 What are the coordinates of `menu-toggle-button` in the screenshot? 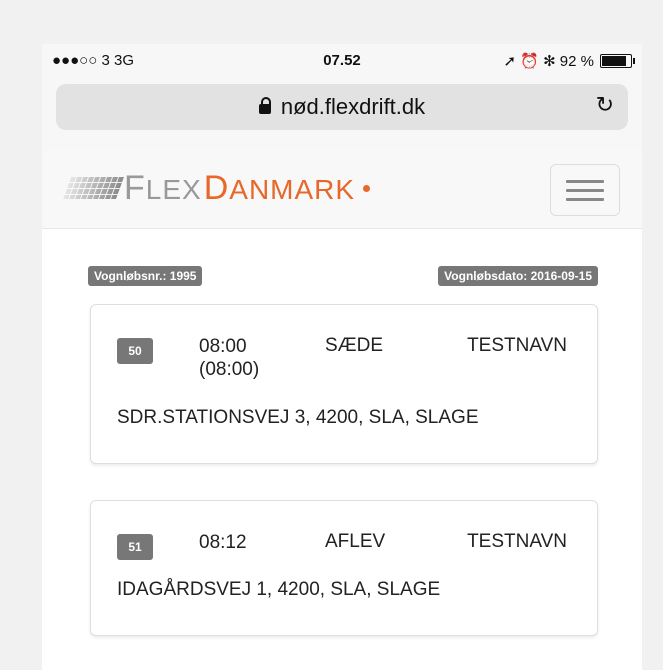 It's located at (585, 190).